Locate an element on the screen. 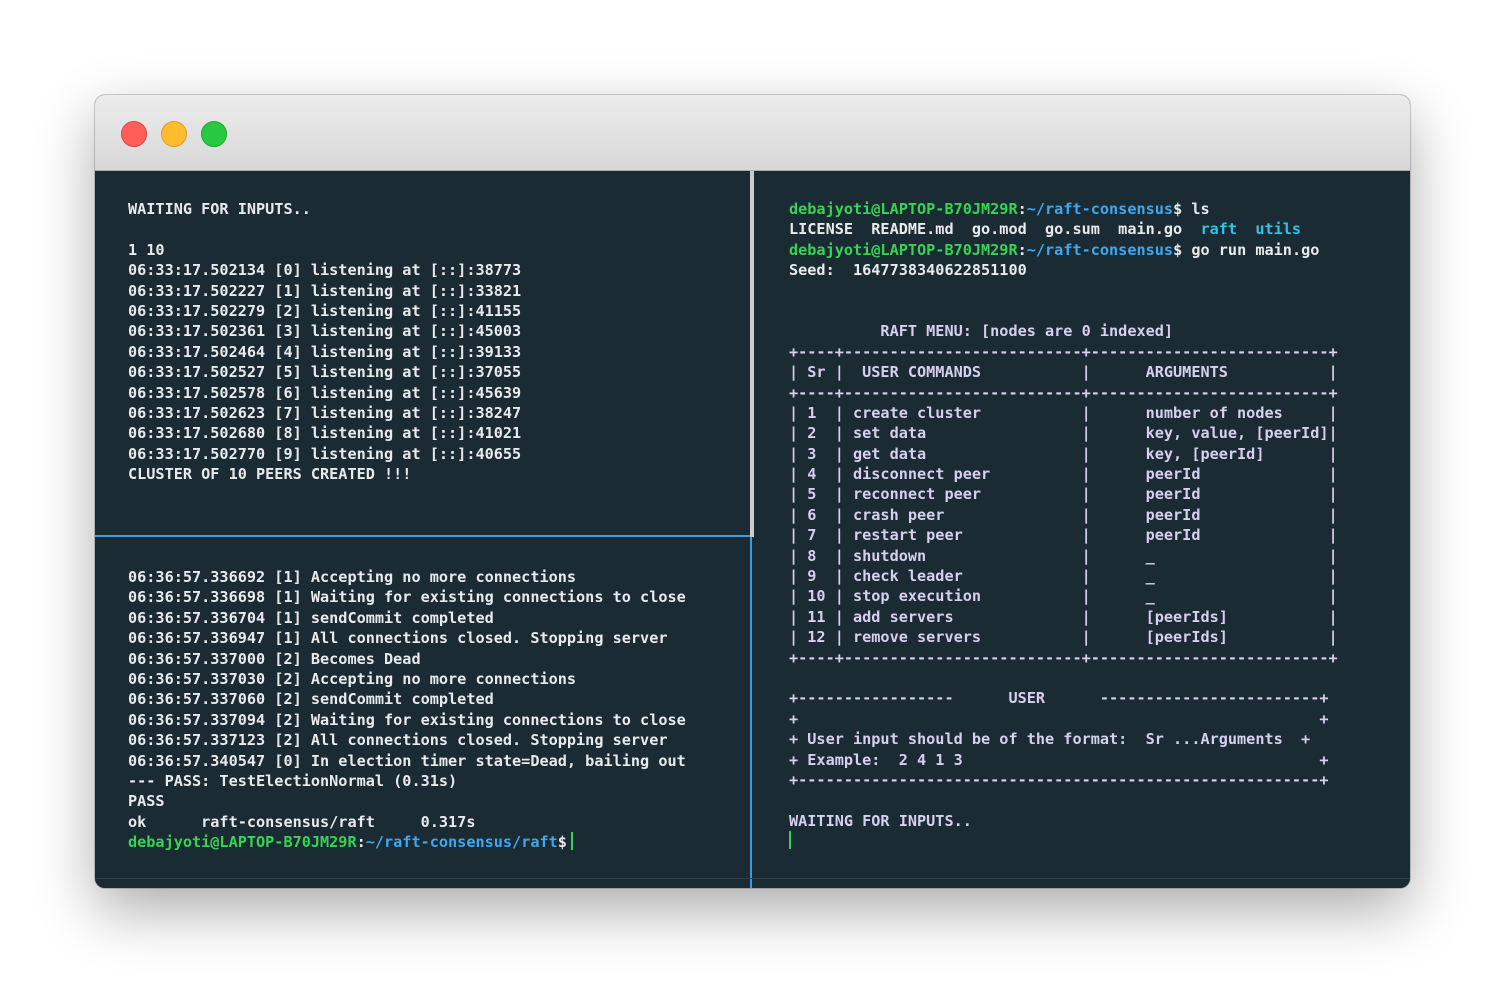 The width and height of the screenshot is (1505, 983). minimize-button is located at coordinates (174, 134).